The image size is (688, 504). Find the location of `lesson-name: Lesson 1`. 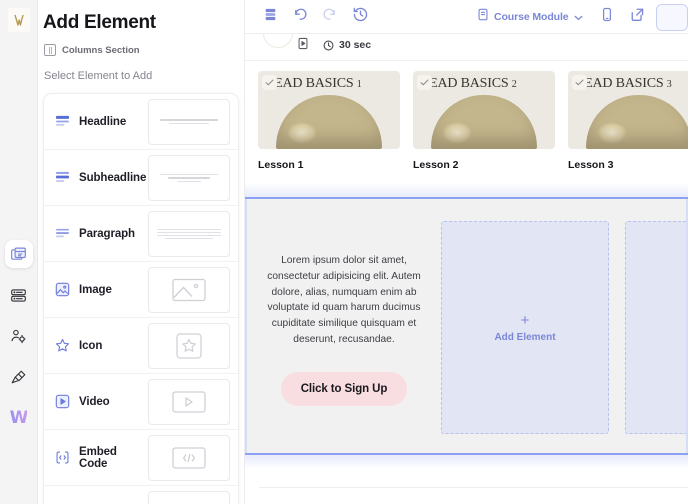

lesson-name: Lesson 1 is located at coordinates (281, 165).